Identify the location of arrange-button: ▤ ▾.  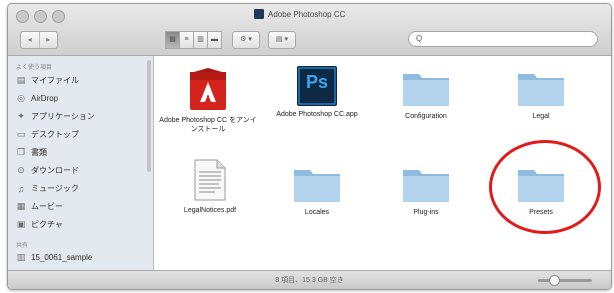
(282, 40).